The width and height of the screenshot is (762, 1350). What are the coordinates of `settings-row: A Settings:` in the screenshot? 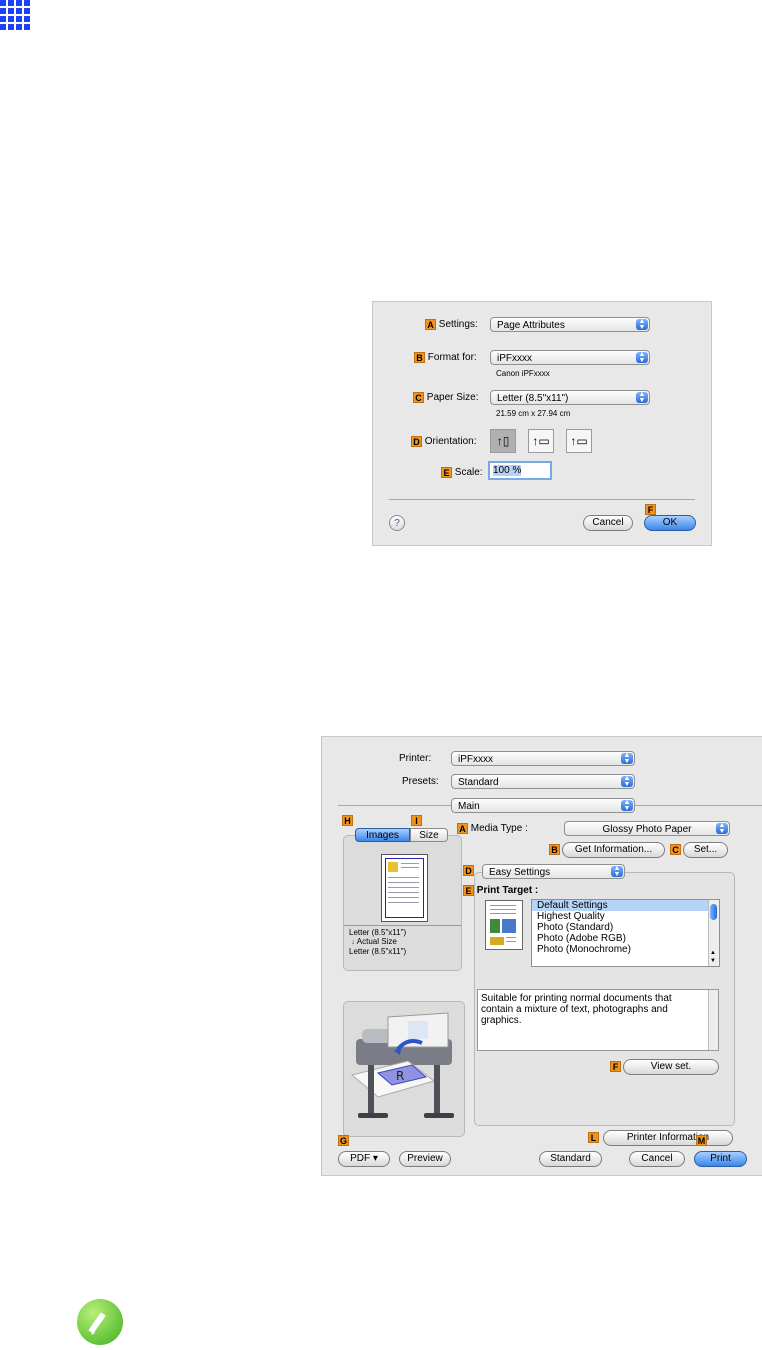 It's located at (451, 324).